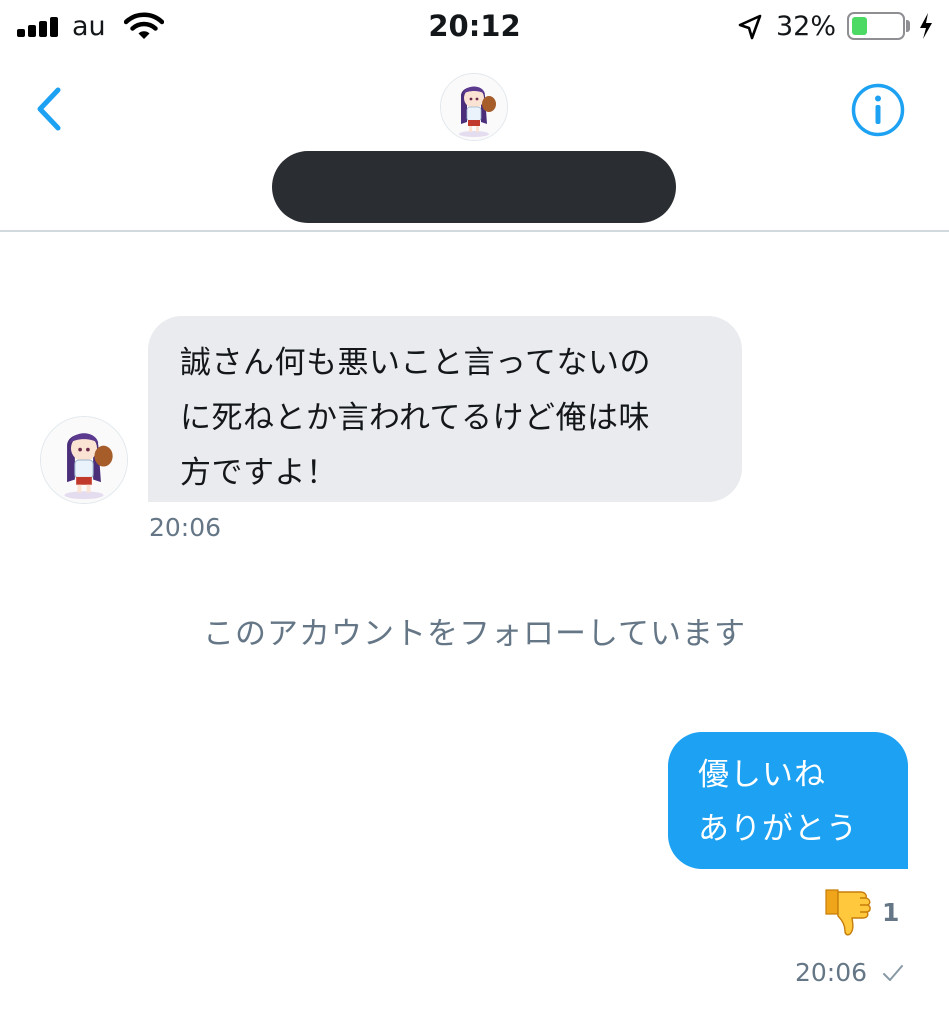 This screenshot has width=949, height=1023. Describe the element at coordinates (926, 26) in the screenshot. I see `charging-bolt-icon` at that location.